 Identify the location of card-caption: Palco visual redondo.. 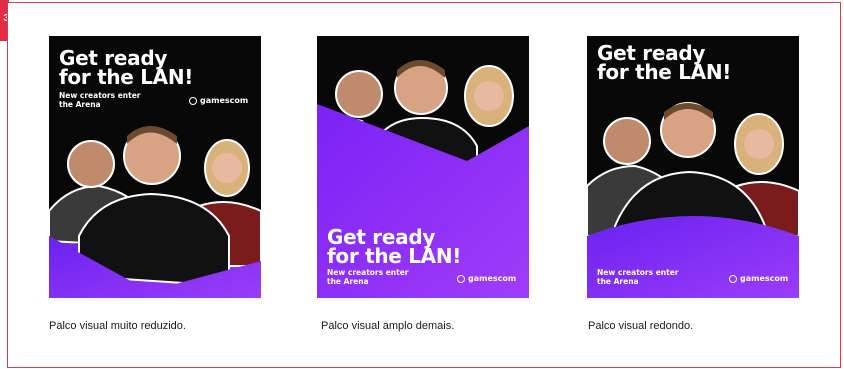
(641, 326).